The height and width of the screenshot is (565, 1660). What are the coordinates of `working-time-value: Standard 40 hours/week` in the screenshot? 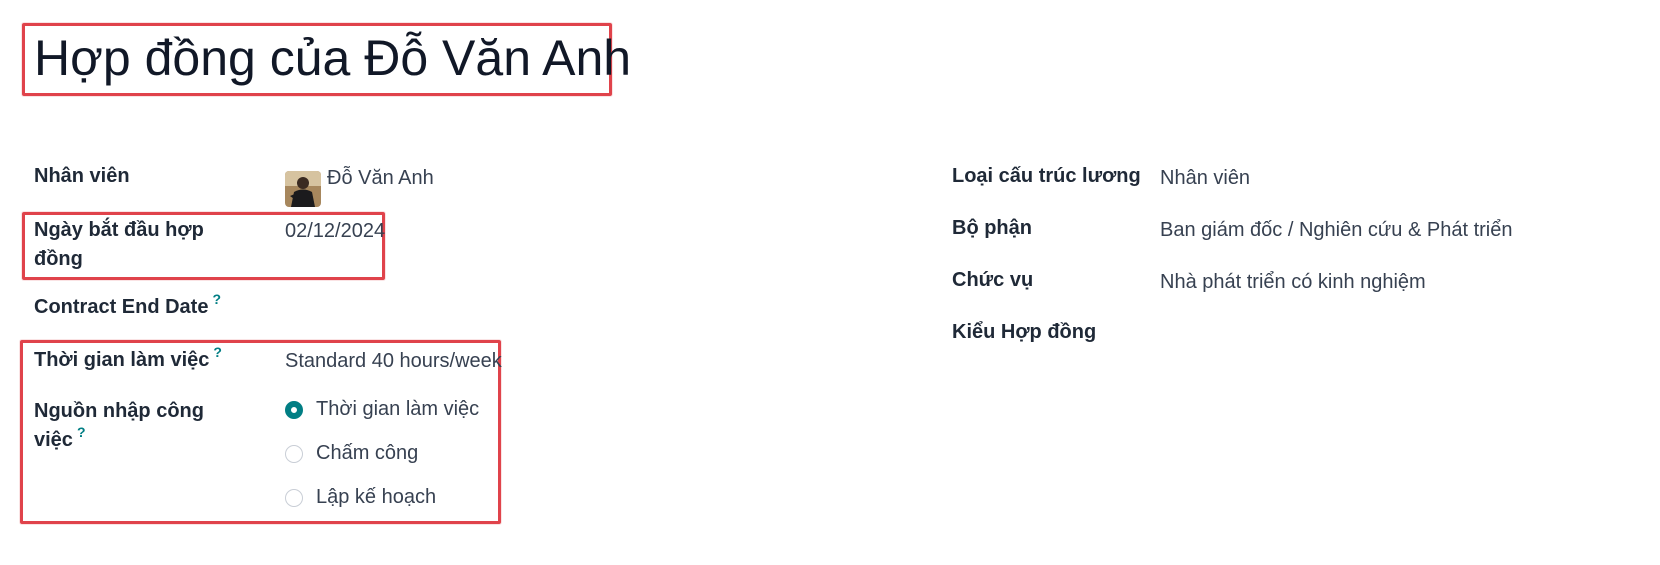 It's located at (393, 361).